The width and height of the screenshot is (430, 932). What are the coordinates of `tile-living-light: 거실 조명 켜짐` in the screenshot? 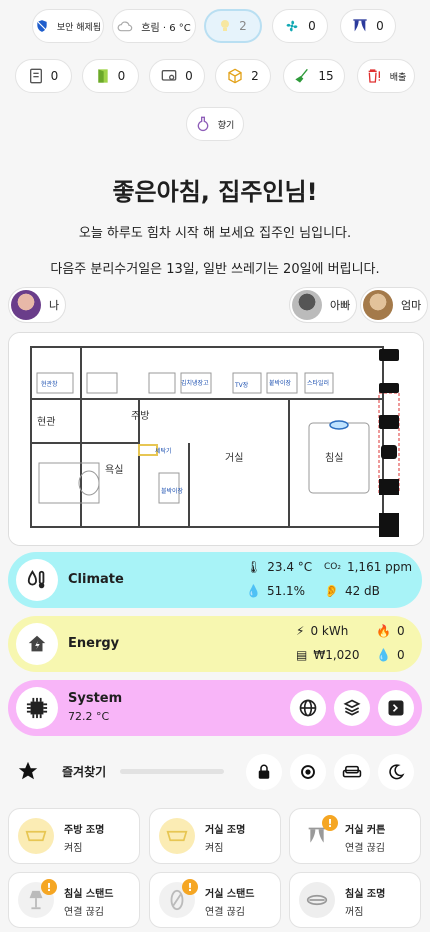 It's located at (215, 836).